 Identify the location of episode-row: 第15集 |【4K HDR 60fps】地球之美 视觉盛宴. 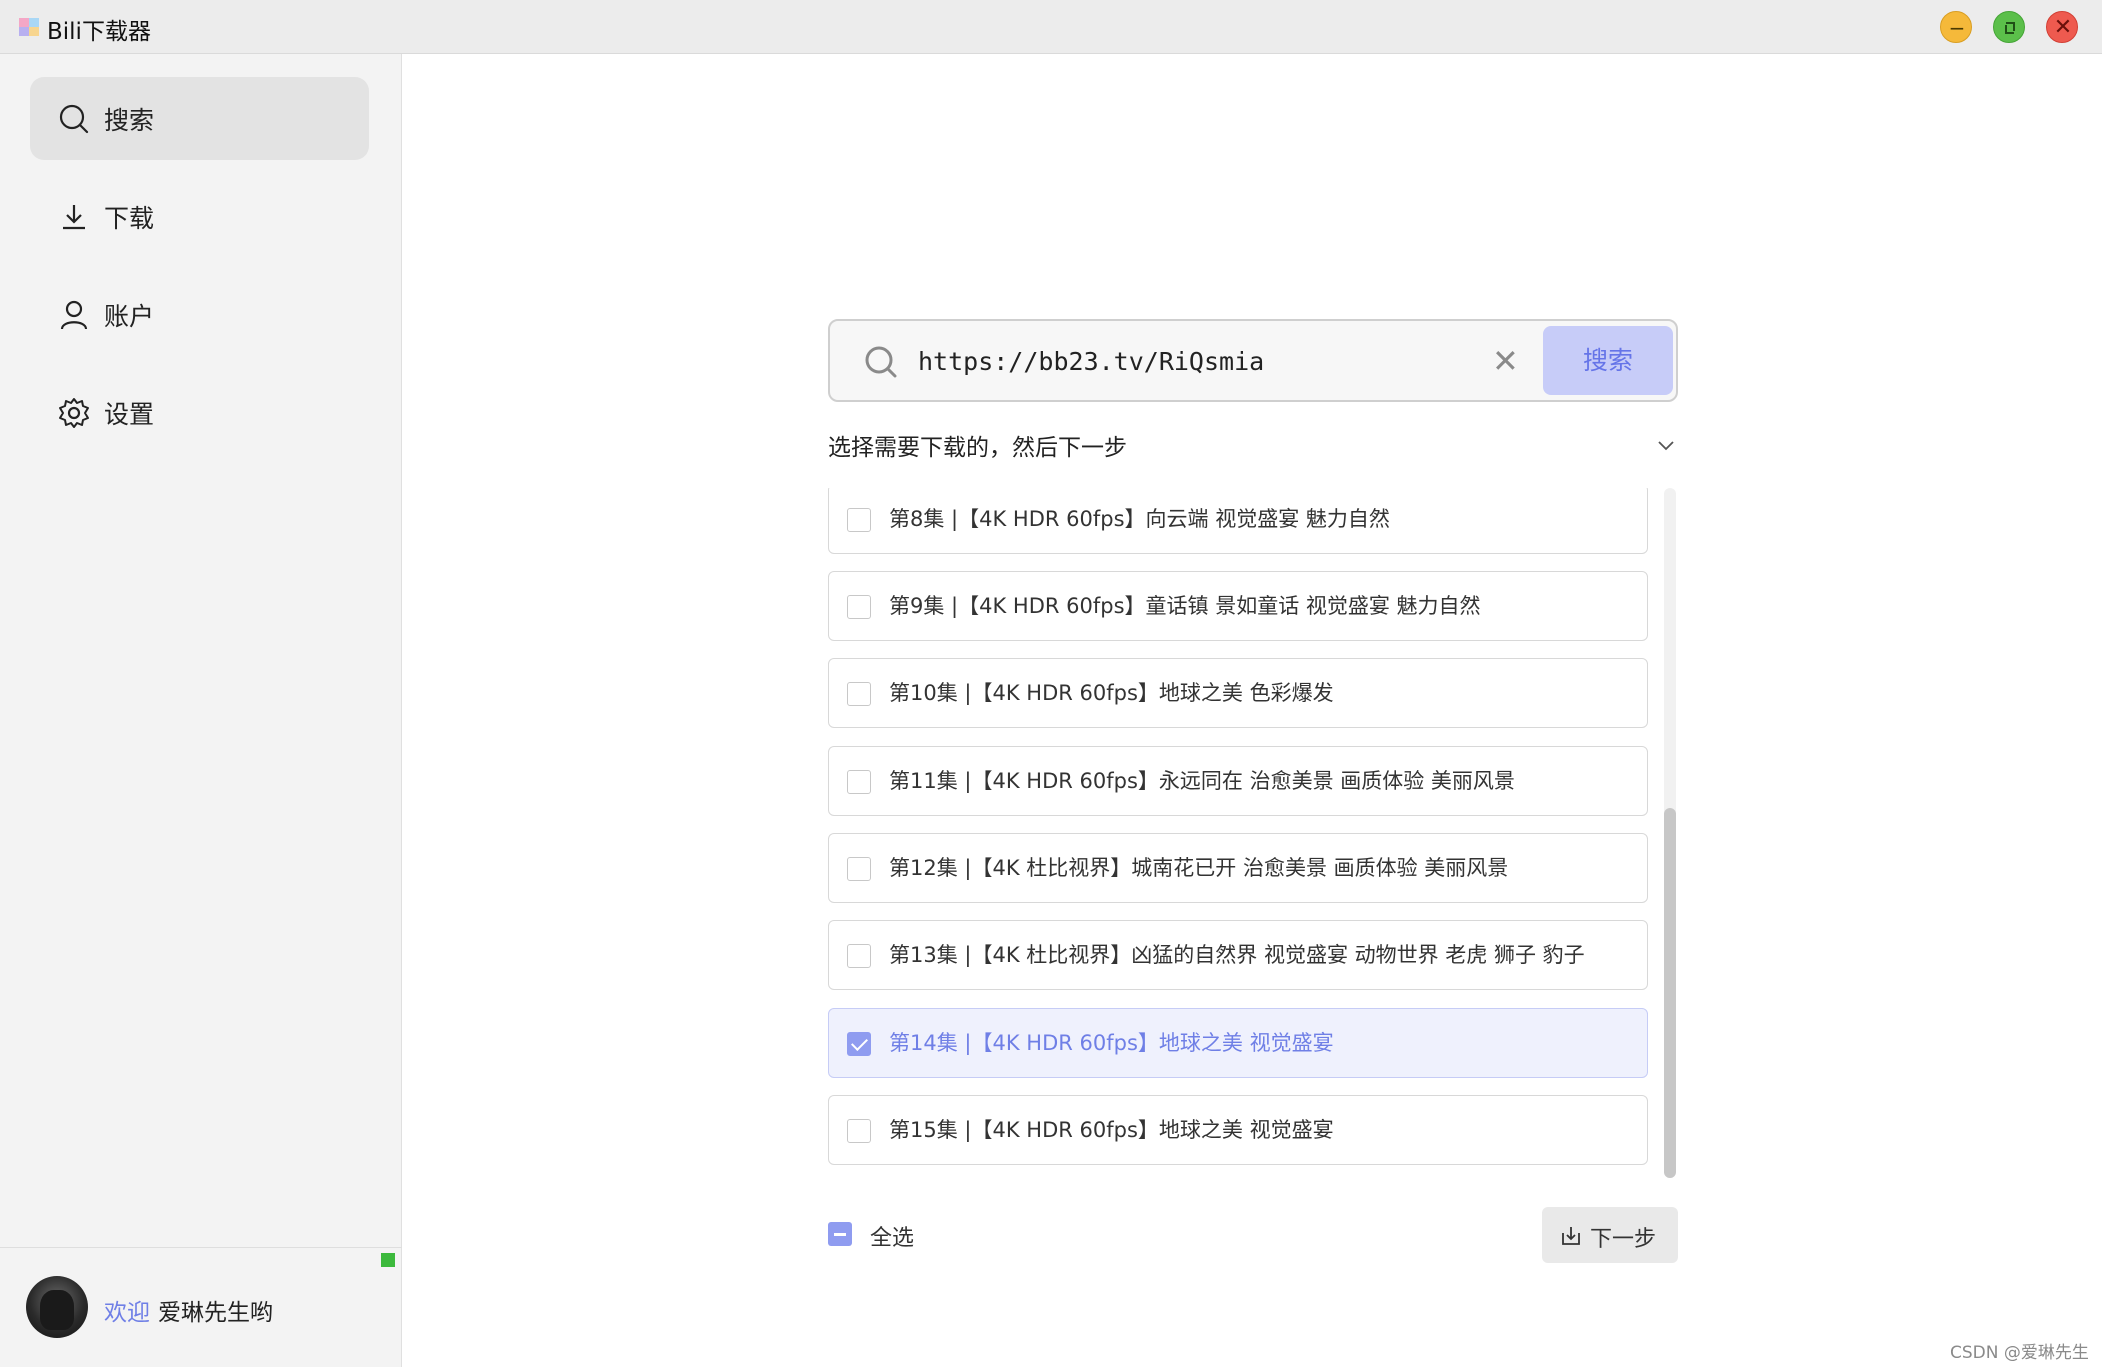
(1238, 1130).